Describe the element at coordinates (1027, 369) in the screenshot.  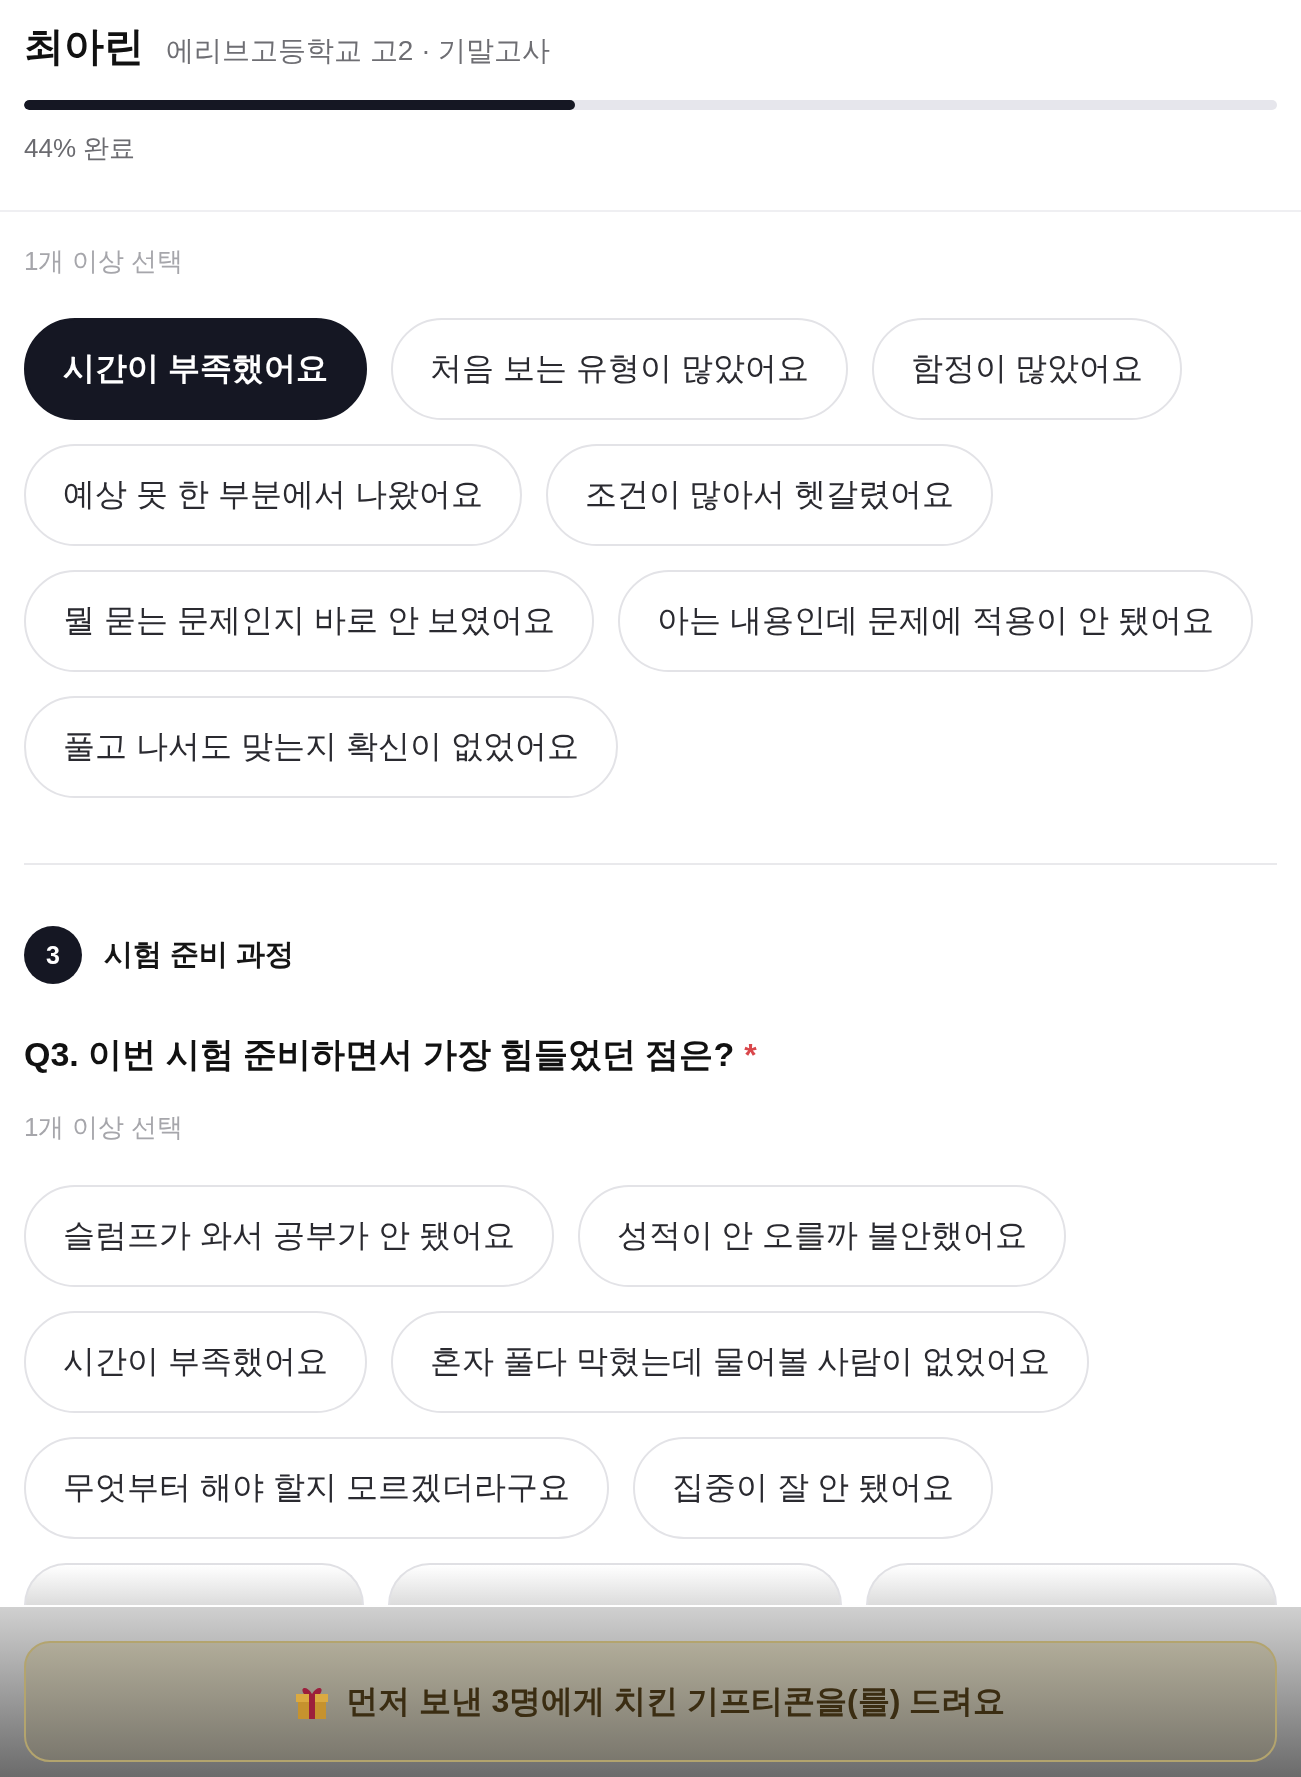
I see `option-chip: 함정이 많았어요` at that location.